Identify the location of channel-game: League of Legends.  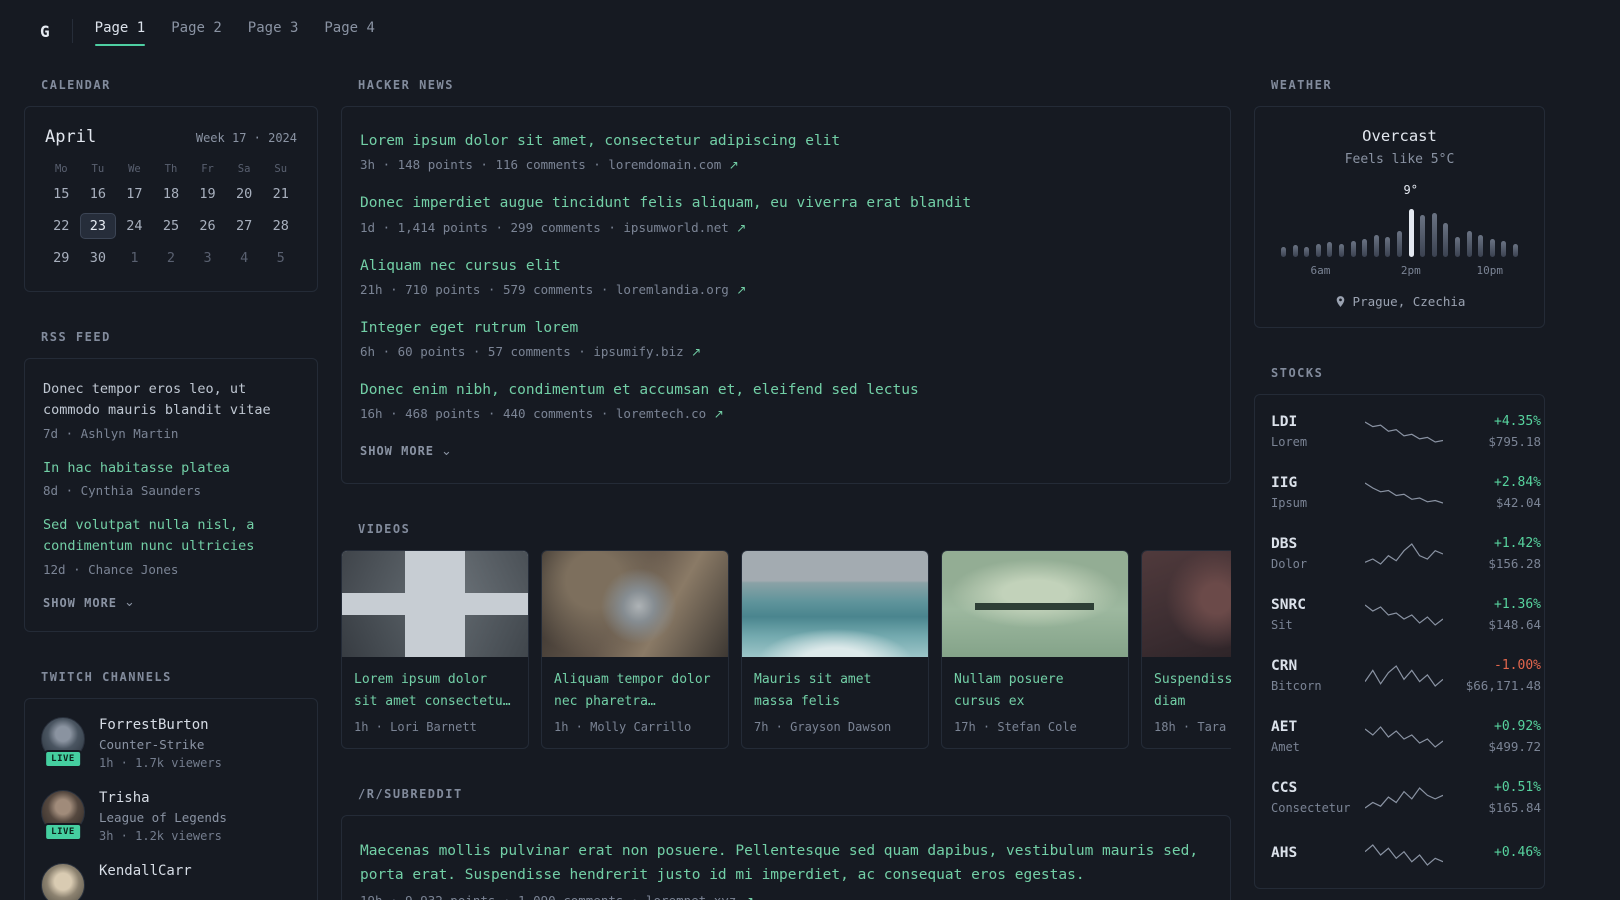
(163, 817).